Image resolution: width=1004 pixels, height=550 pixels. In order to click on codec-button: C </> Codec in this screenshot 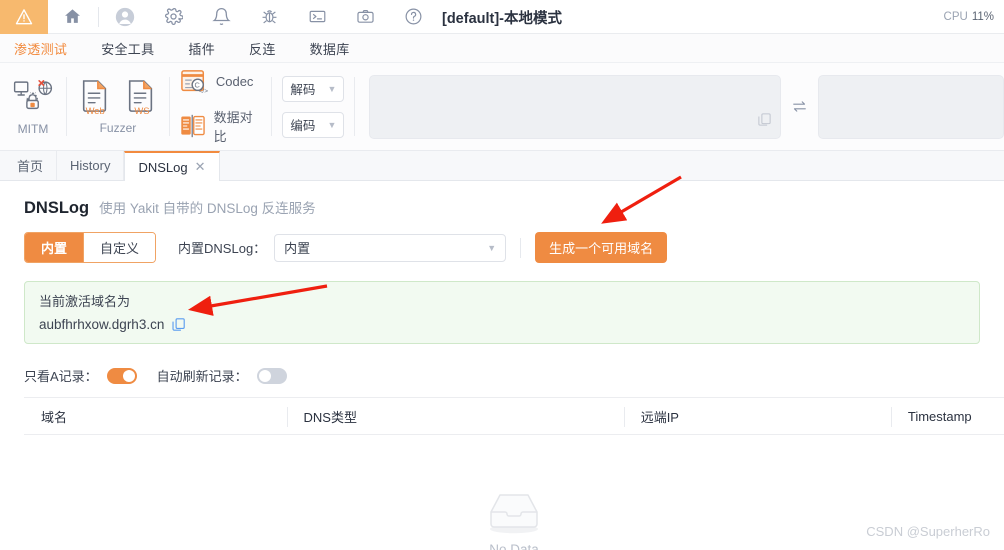, I will do `click(221, 82)`.